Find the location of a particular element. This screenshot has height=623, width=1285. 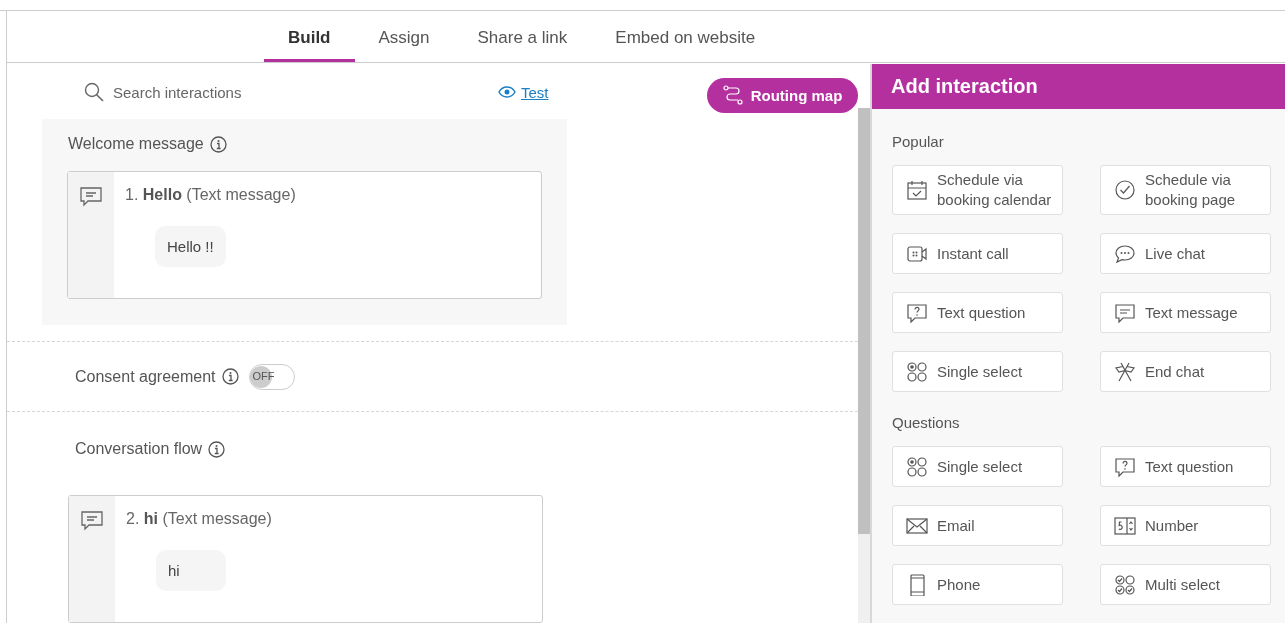

eye-icon is located at coordinates (507, 92).